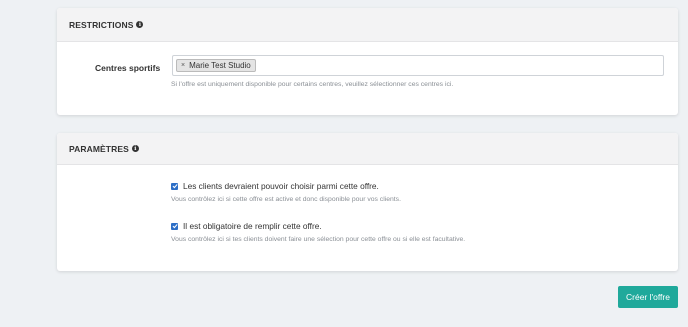  What do you see at coordinates (128, 68) in the screenshot?
I see `centres-sportifs-label: Centres sportifs` at bounding box center [128, 68].